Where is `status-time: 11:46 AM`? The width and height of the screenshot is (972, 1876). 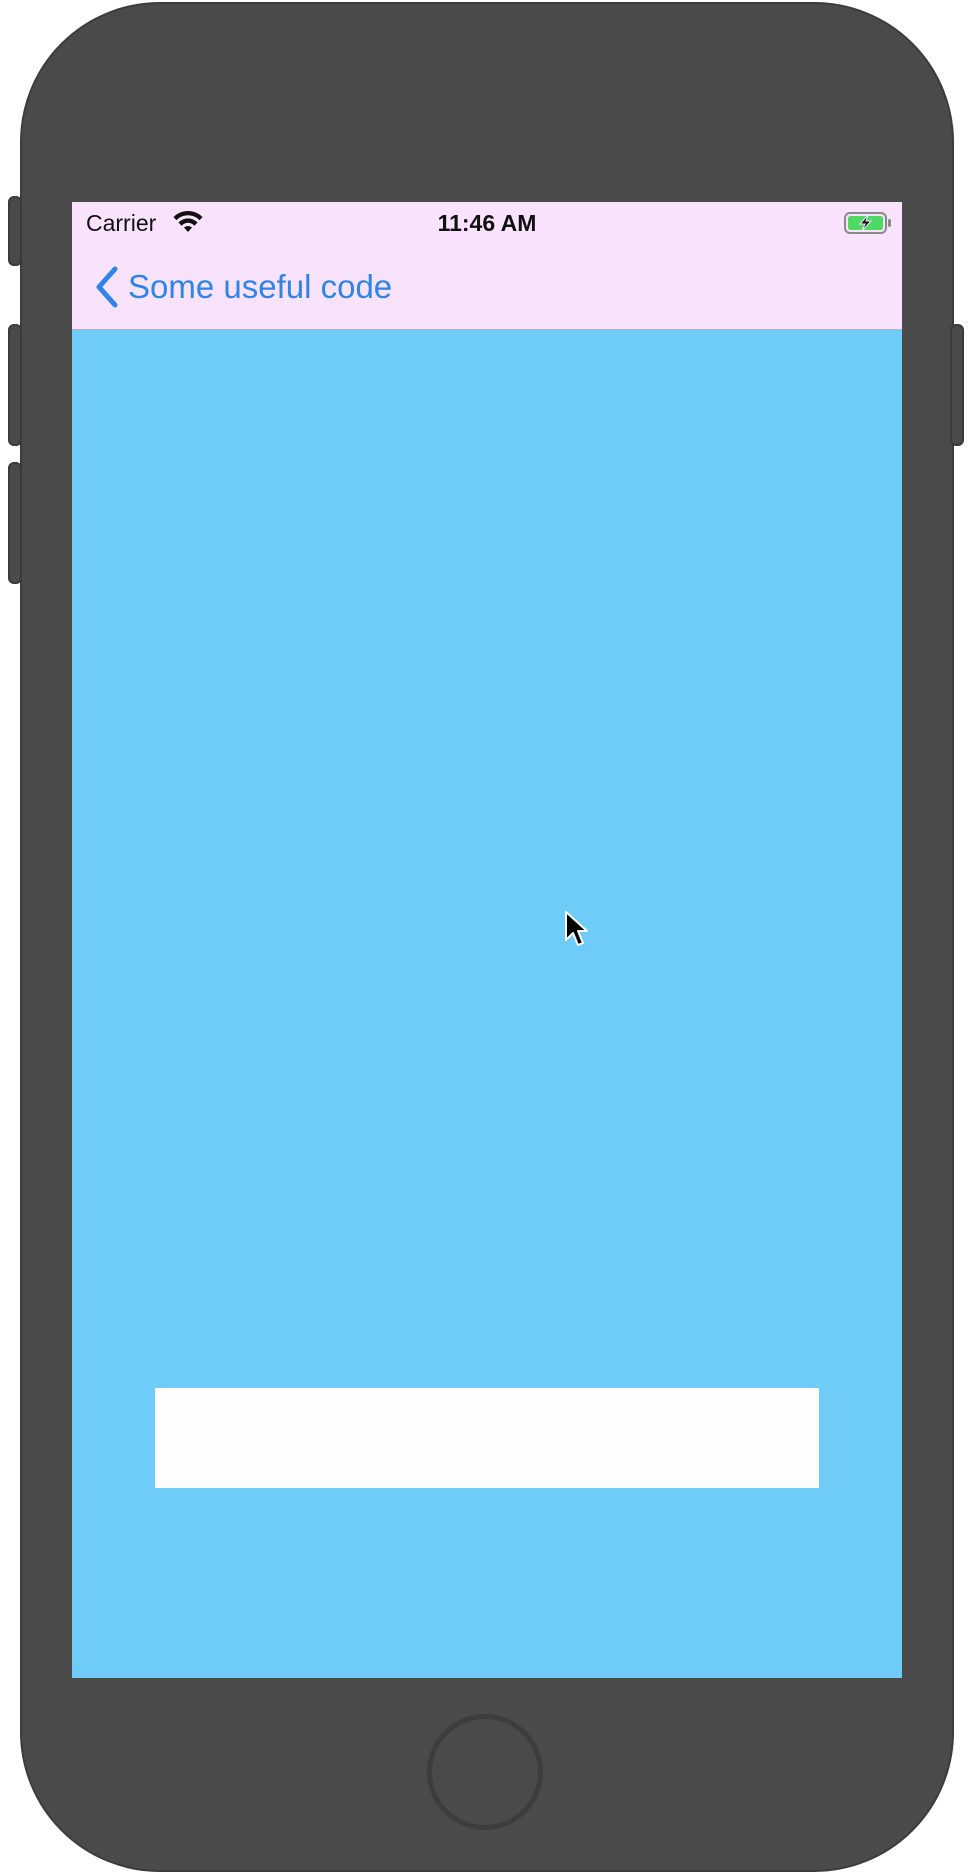 status-time: 11:46 AM is located at coordinates (487, 223).